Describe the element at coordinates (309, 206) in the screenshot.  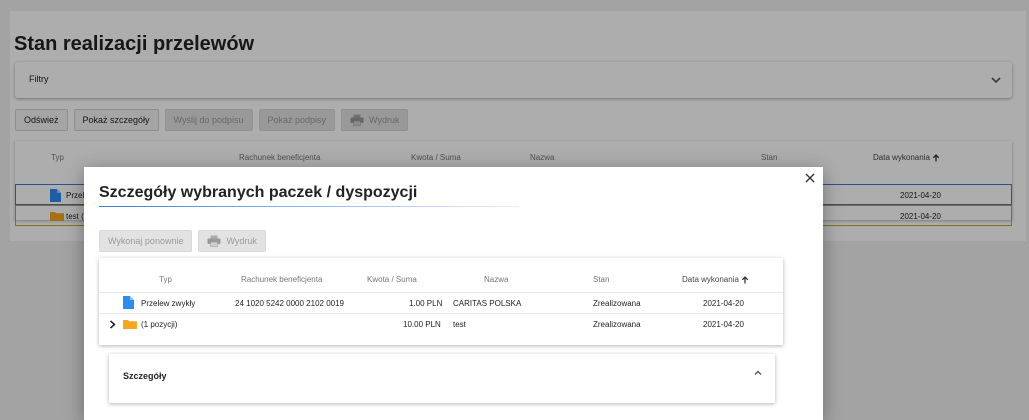
I see `title-underline` at that location.